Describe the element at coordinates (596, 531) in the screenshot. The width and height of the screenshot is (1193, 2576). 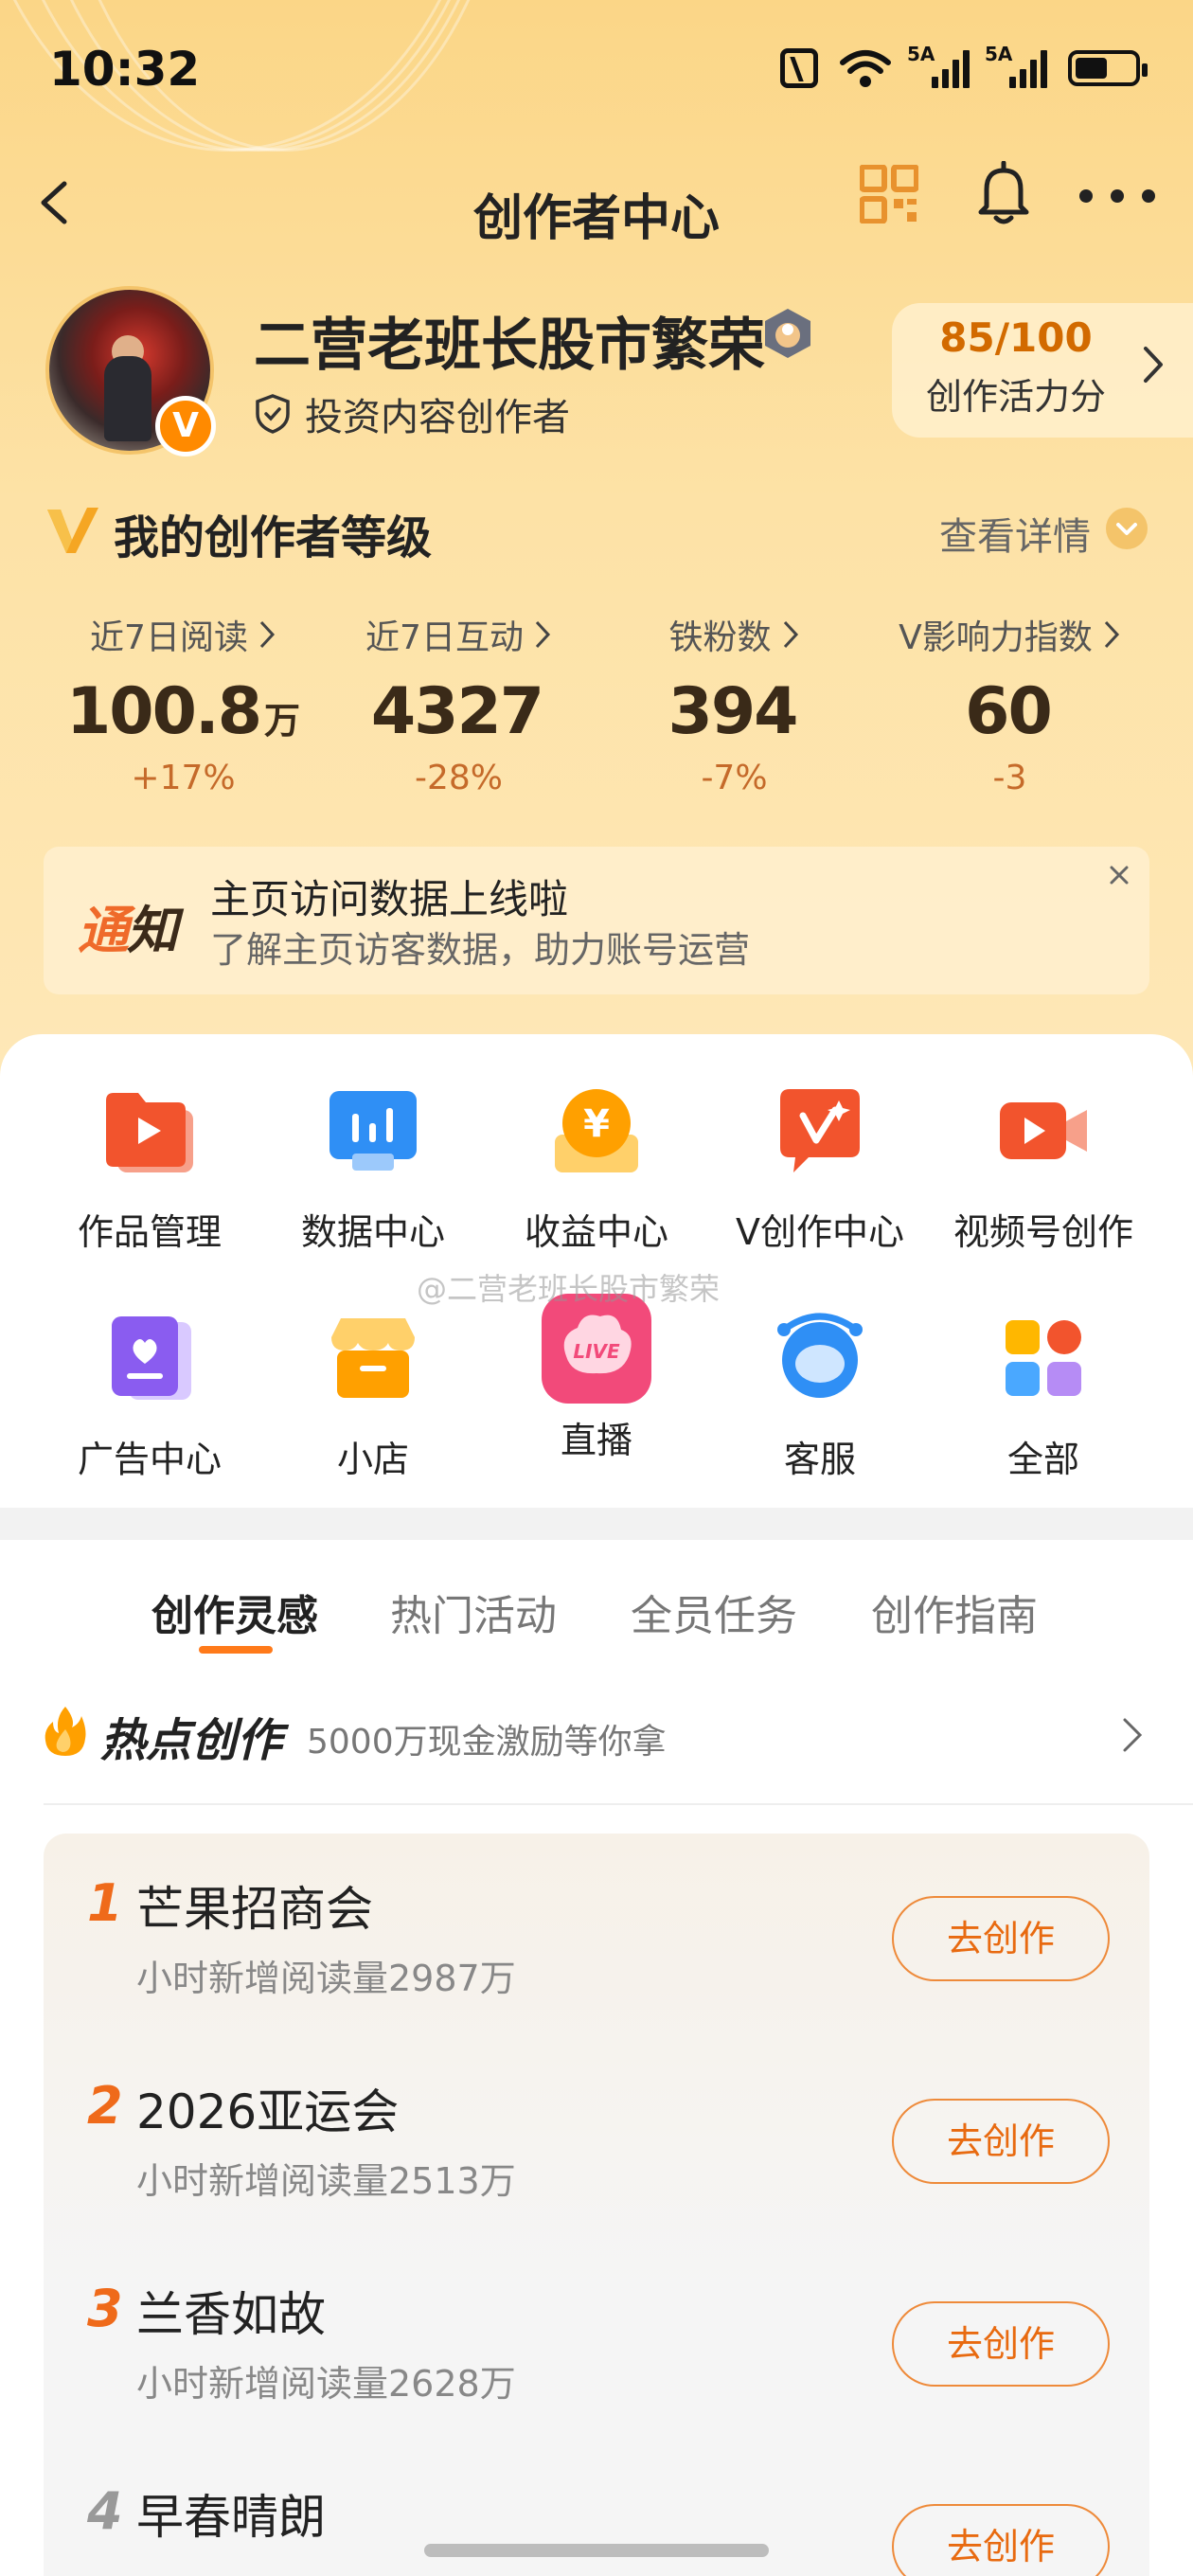
I see `creator-level-row: 我的创作者等级 查看详情` at that location.